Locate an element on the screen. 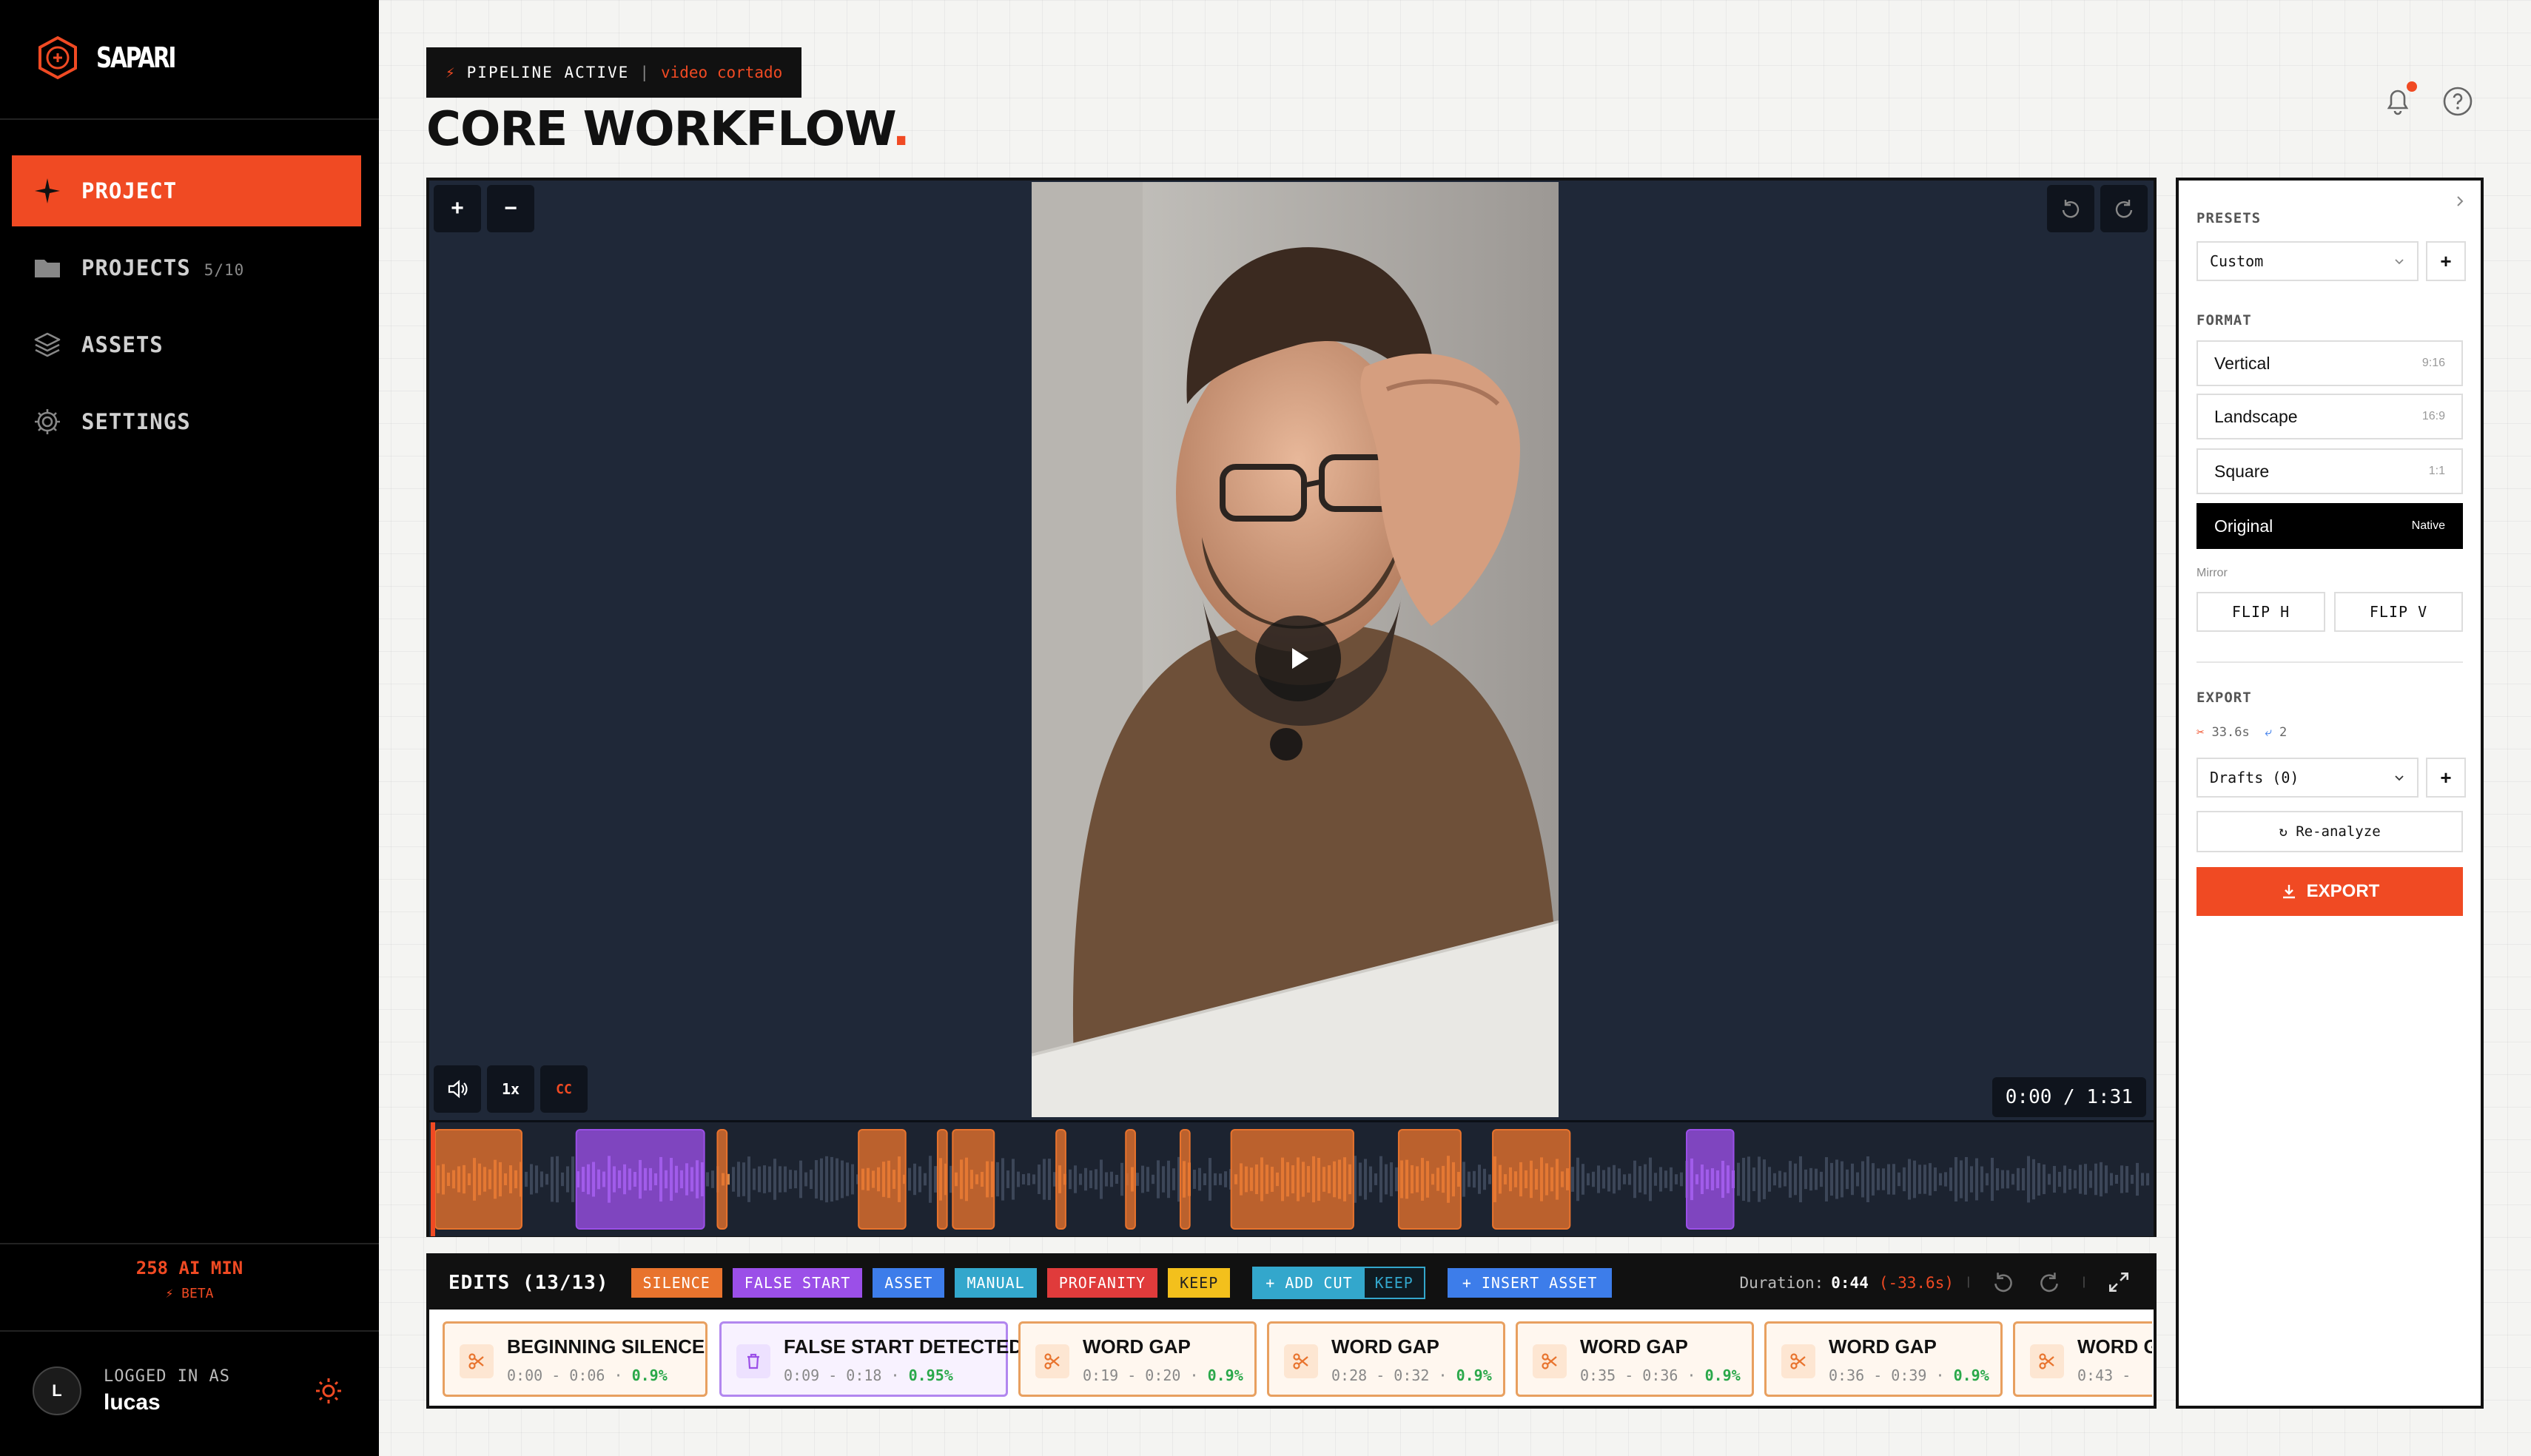 This screenshot has height=1456, width=2531. zoom-out-button: − is located at coordinates (511, 209).